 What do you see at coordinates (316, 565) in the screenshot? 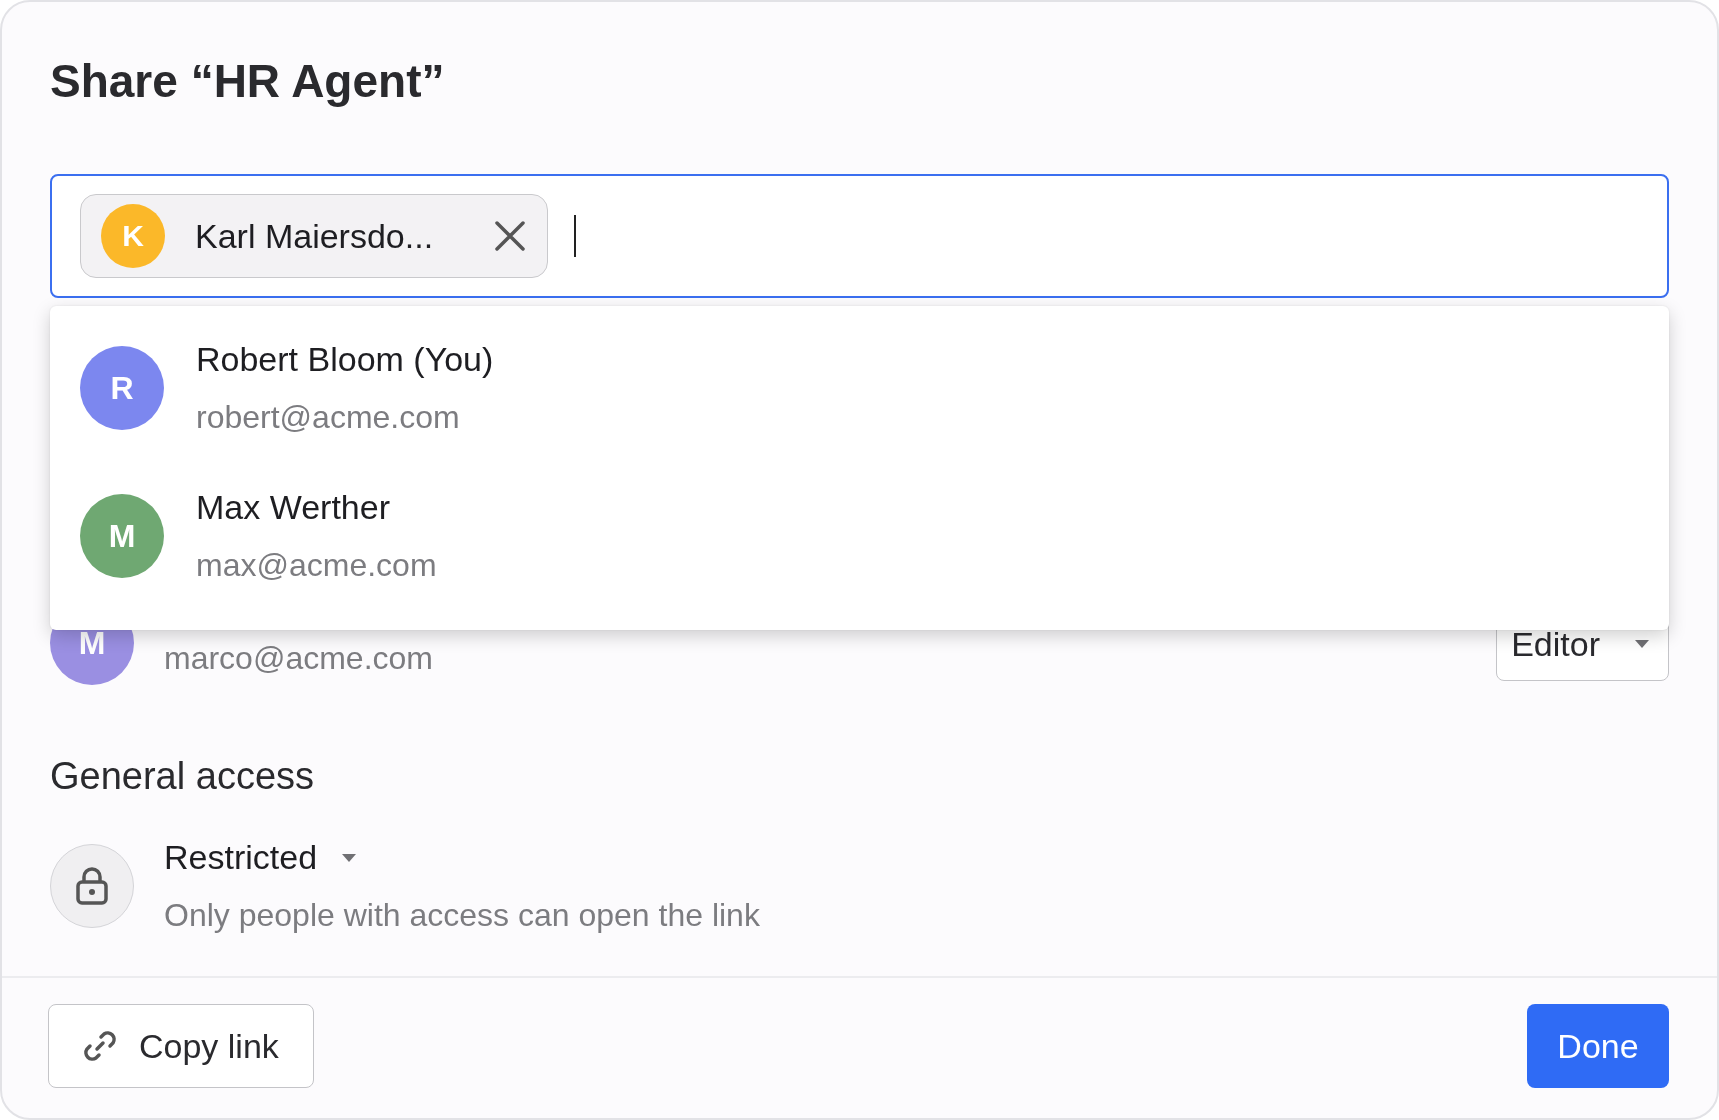
I see `suggestion-email: max@acme.com` at bounding box center [316, 565].